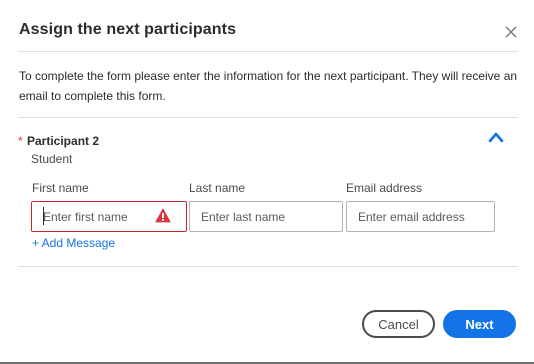 The width and height of the screenshot is (534, 364). Describe the element at coordinates (217, 188) in the screenshot. I see `last-name-label: Last name` at that location.